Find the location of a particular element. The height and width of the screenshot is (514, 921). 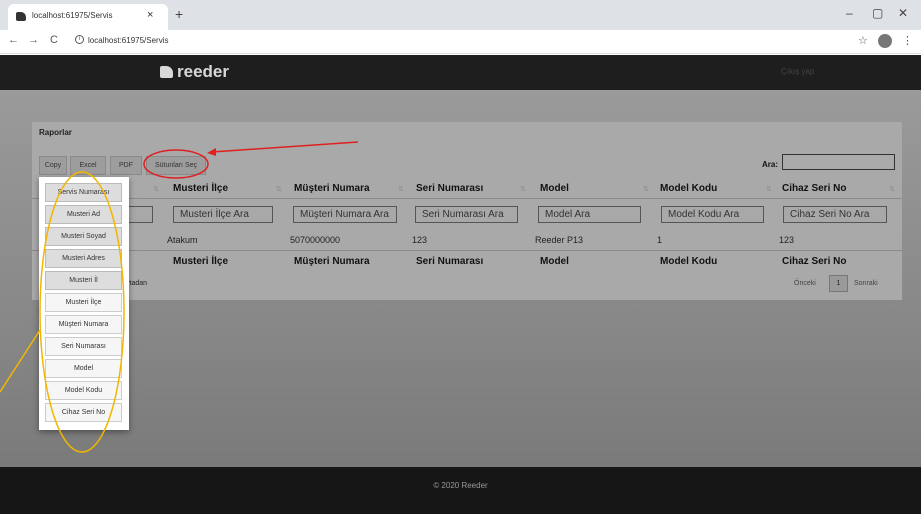

address-bar: ← → C i localhost:61975/Servis ☆ ⋮ is located at coordinates (460, 42).